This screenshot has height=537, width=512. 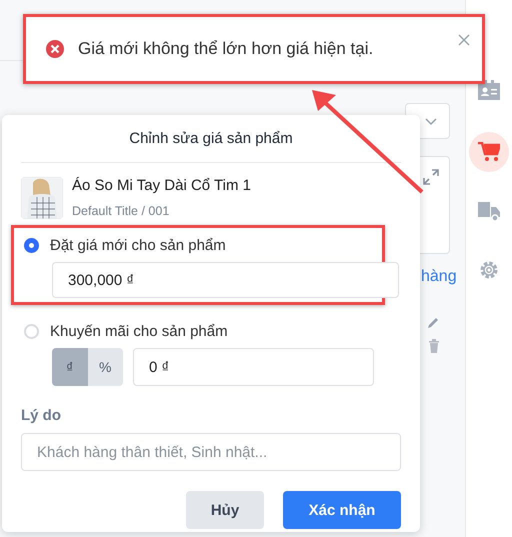 I want to click on cart-icon, so click(x=489, y=152).